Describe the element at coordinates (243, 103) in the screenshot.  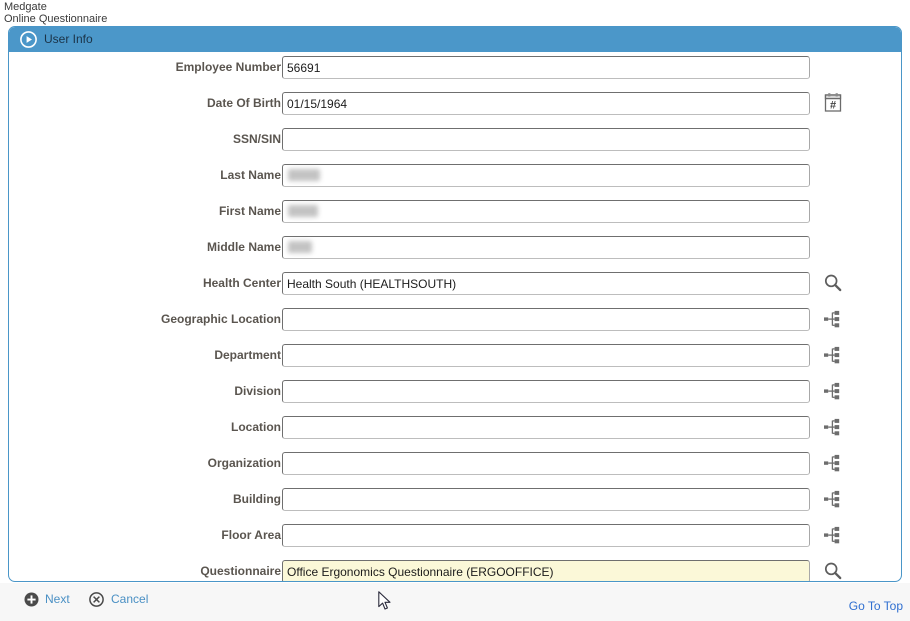
I see `field-label: Date Of Birth` at that location.